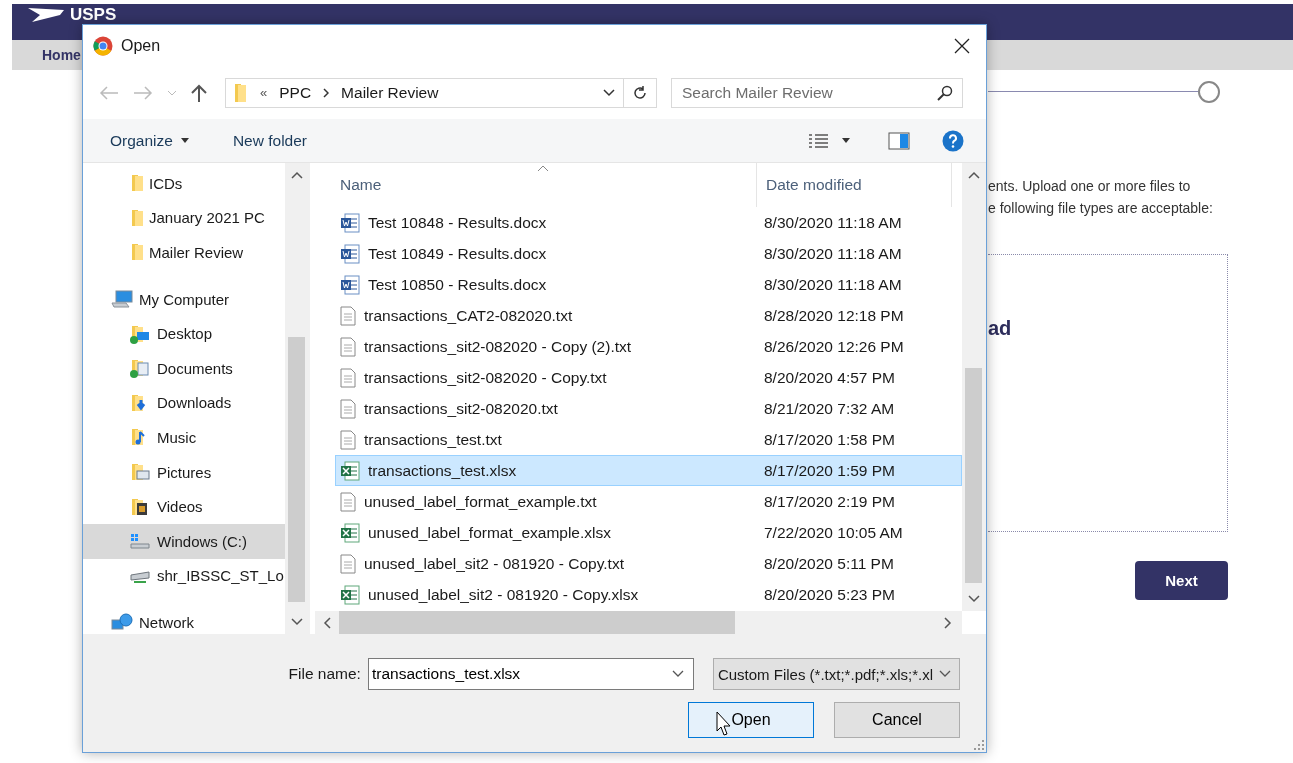  What do you see at coordinates (184, 183) in the screenshot?
I see `nav-item: ICDs` at bounding box center [184, 183].